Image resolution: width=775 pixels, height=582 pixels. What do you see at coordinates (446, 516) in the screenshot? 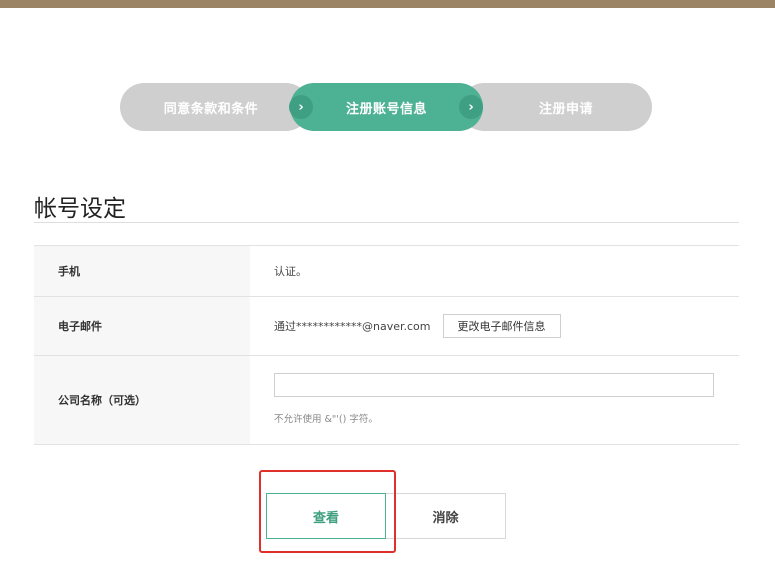
I see `cancel-button: 消除` at bounding box center [446, 516].